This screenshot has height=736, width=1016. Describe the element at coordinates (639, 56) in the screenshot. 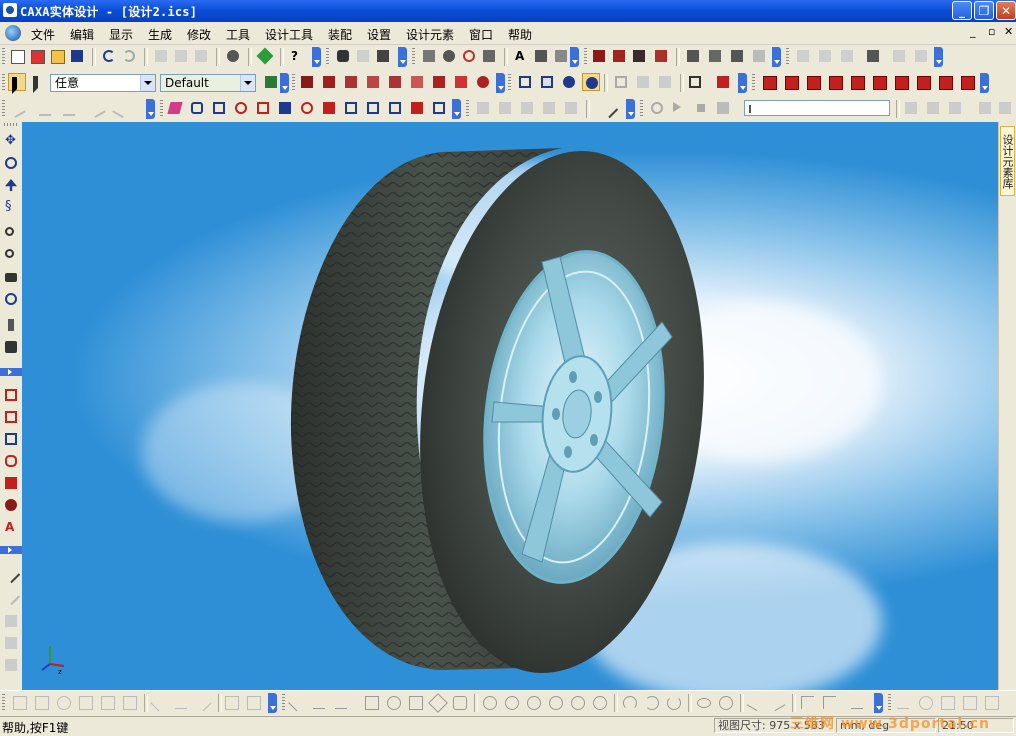

I see `smart-render-icon` at that location.